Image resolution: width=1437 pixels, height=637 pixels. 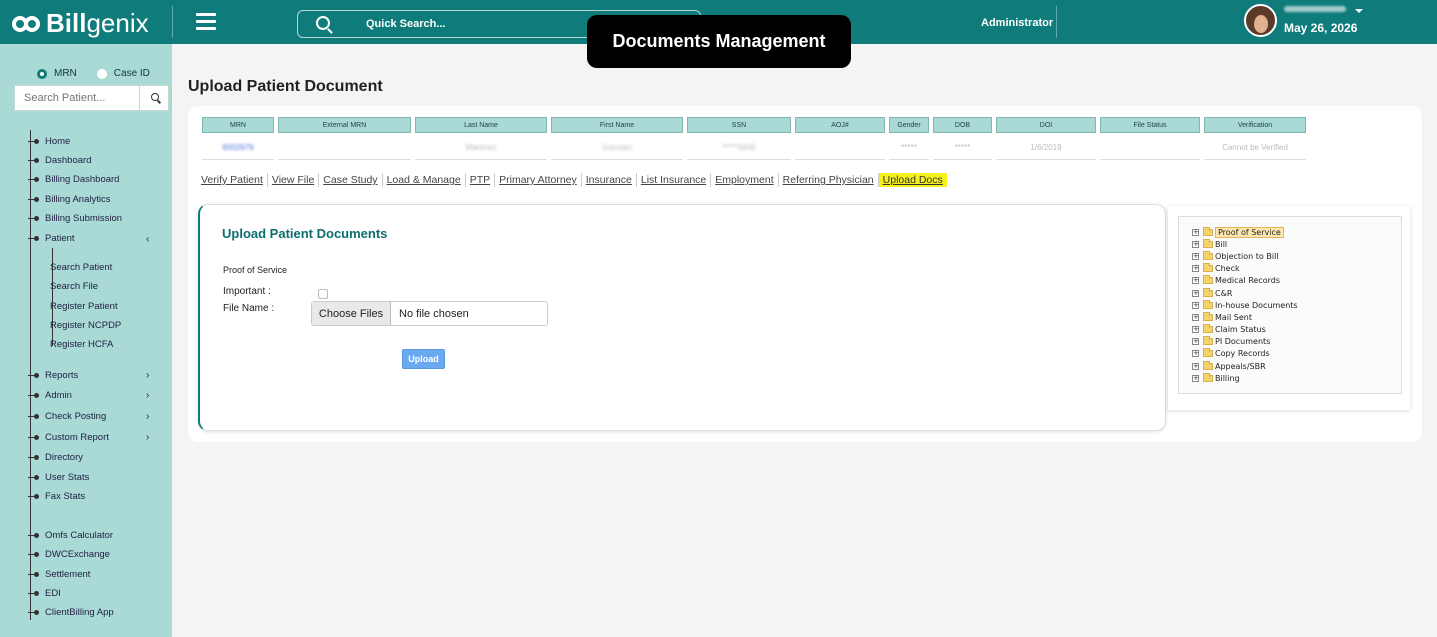 I want to click on tree-item-objection-to-bill: + Objection to Bill, so click(x=1235, y=256).